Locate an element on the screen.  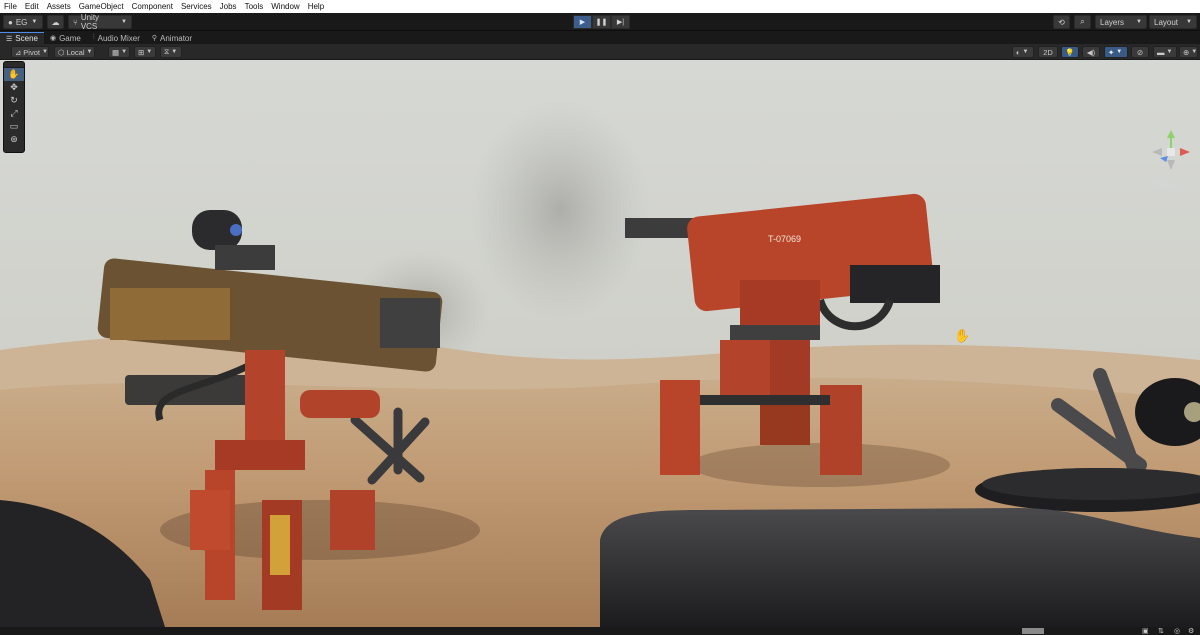
grid-icon: ▦ is located at coordinates (116, 52).